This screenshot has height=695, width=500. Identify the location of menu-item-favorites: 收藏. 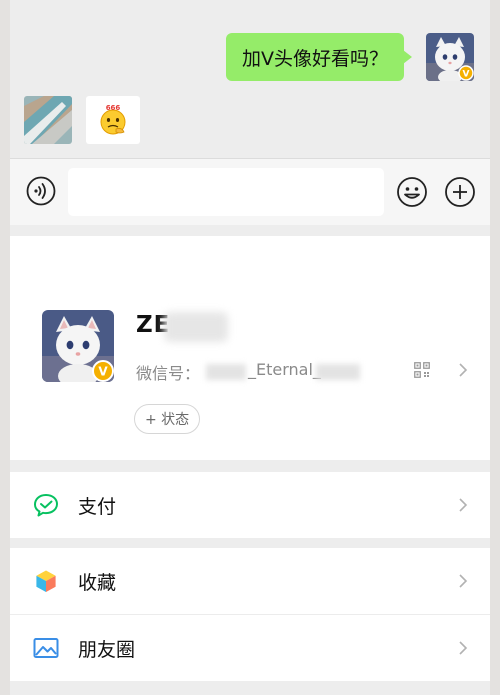
(250, 581).